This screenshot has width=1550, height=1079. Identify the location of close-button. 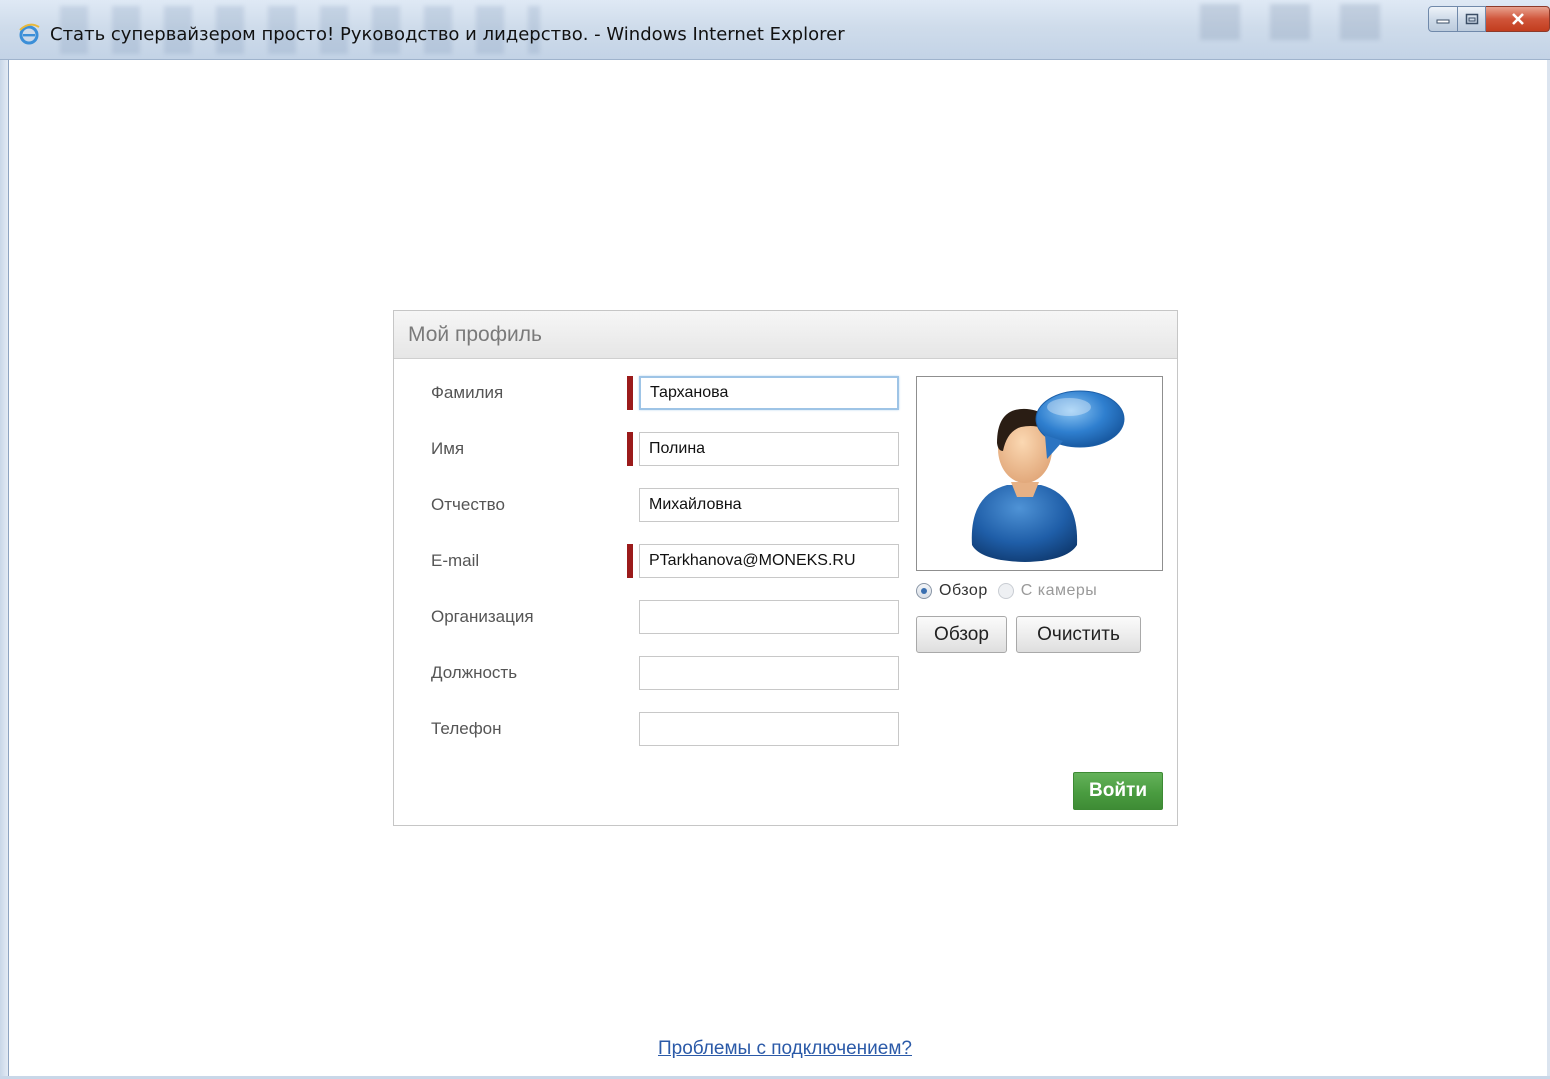
(1518, 19).